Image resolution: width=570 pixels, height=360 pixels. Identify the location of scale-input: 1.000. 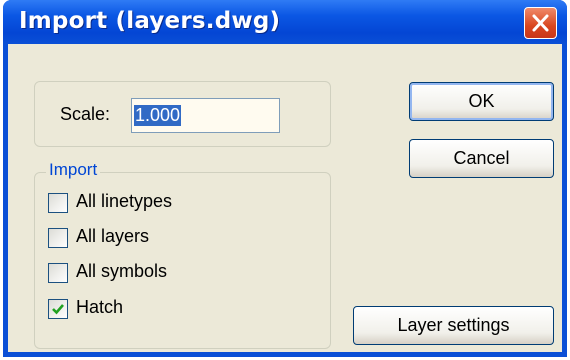
(205, 115).